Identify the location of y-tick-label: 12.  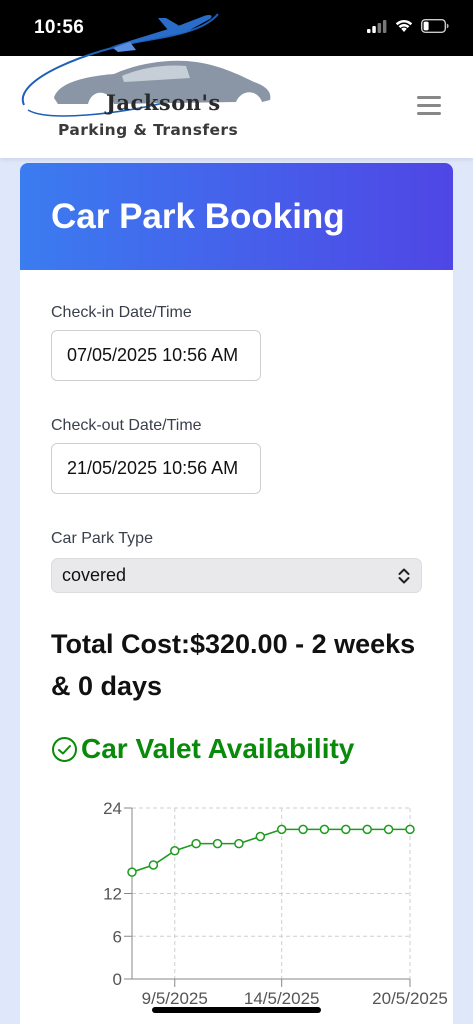
(112, 894).